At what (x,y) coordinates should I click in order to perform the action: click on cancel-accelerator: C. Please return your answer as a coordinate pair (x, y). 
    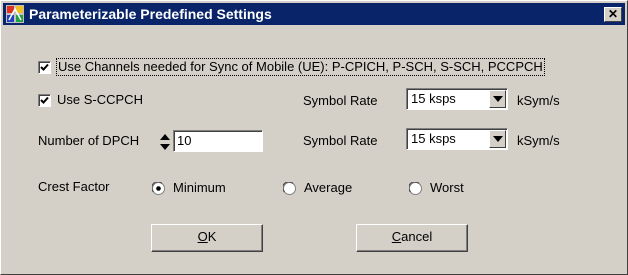
    Looking at the image, I should click on (396, 236).